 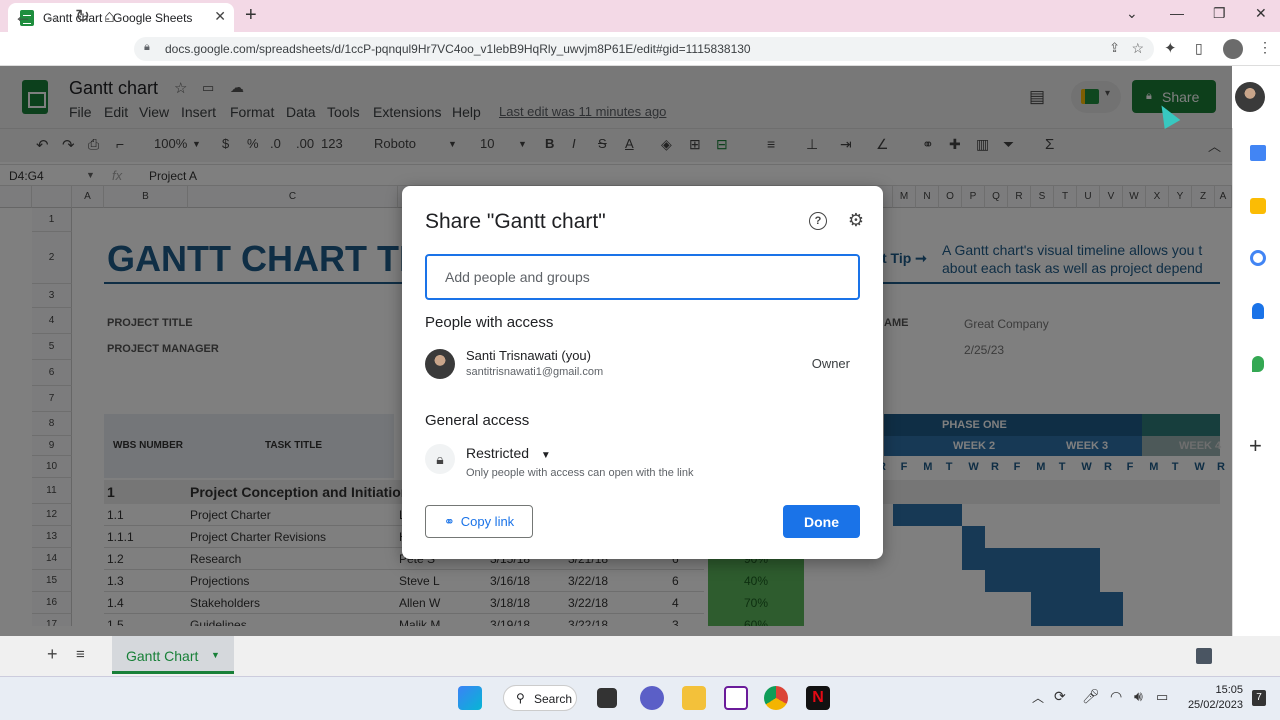 I want to click on contacts-icon, so click(x=1258, y=311).